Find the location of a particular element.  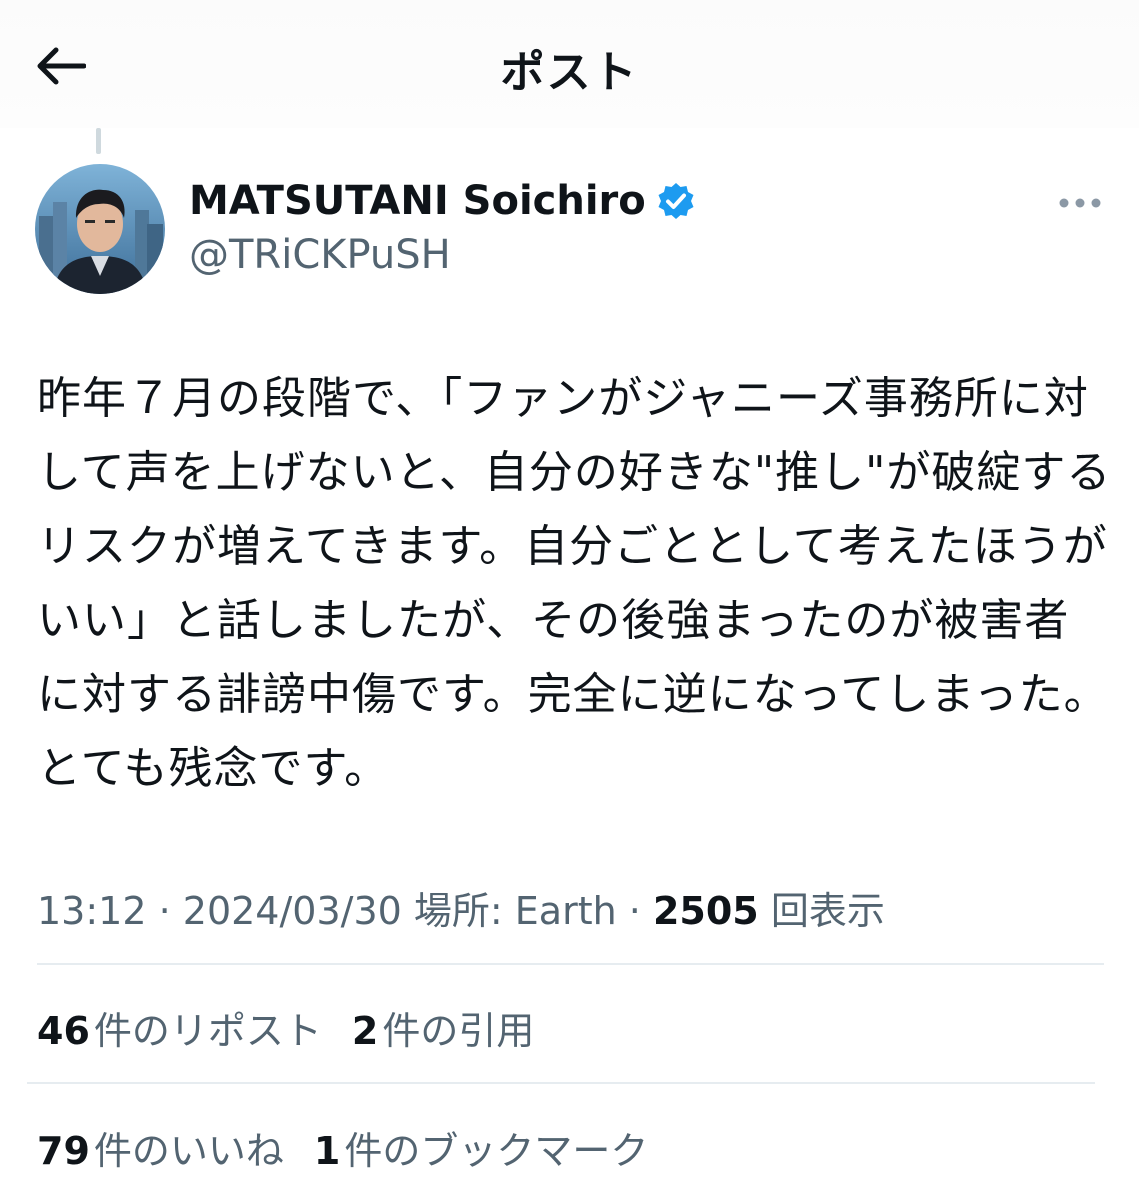

likes-label: 件のいいね is located at coordinates (188, 1151).